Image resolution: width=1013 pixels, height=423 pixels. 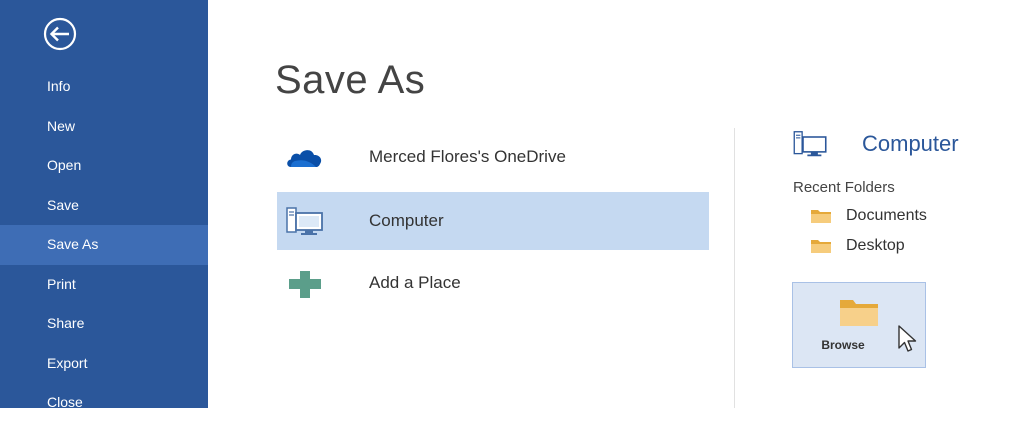 I want to click on nav-item-save: Save, so click(x=104, y=206).